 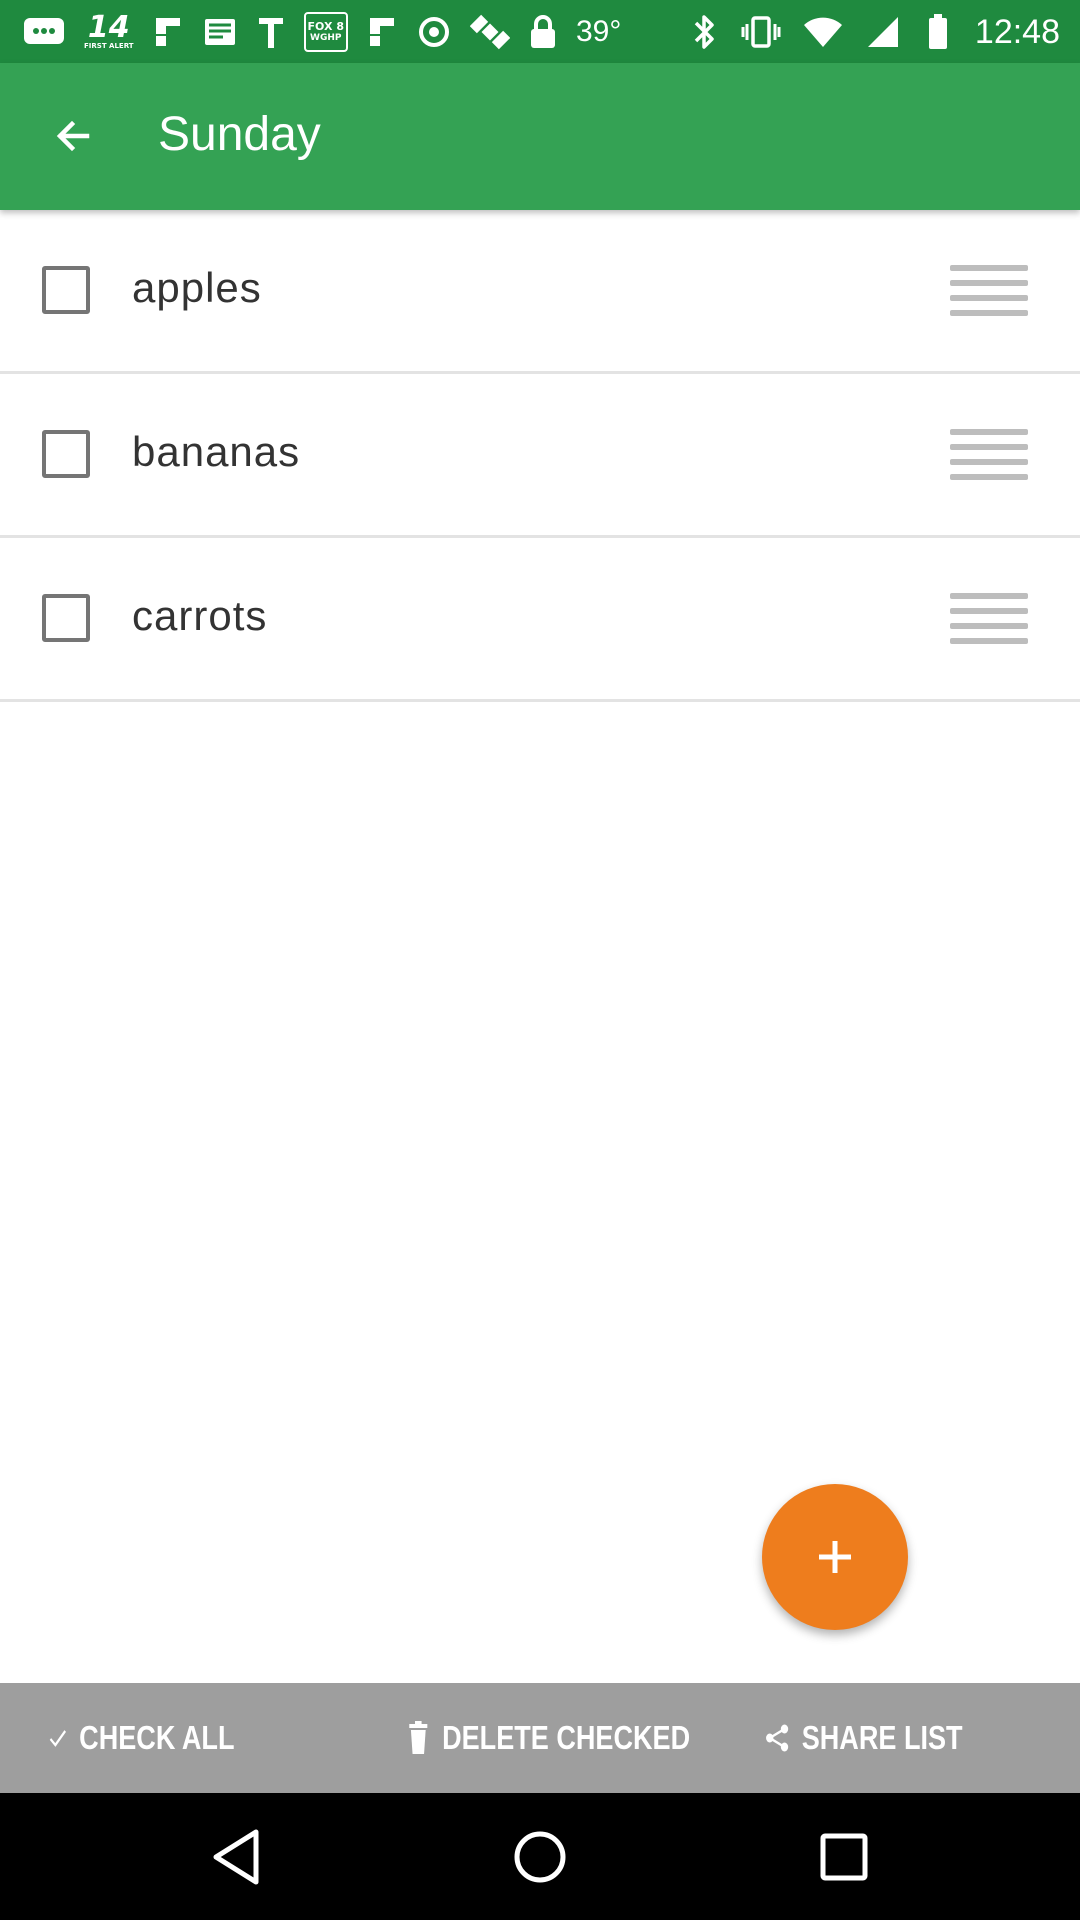 I want to click on satellite-icon, so click(x=489, y=32).